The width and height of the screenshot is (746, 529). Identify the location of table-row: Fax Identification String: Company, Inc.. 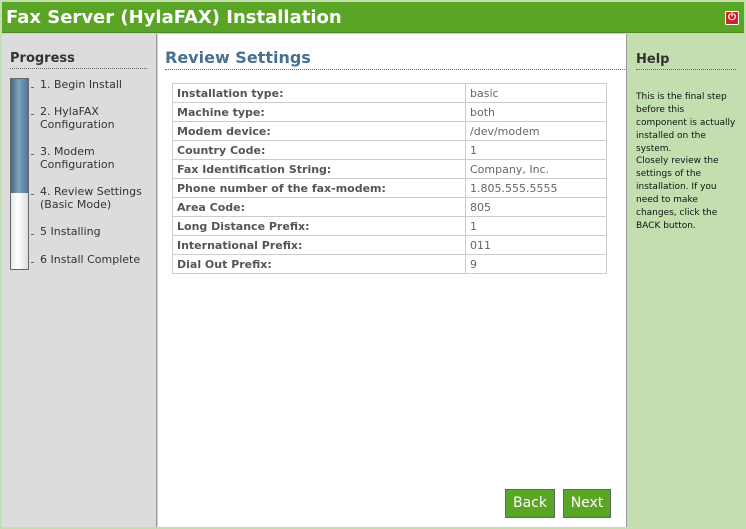
(389, 169).